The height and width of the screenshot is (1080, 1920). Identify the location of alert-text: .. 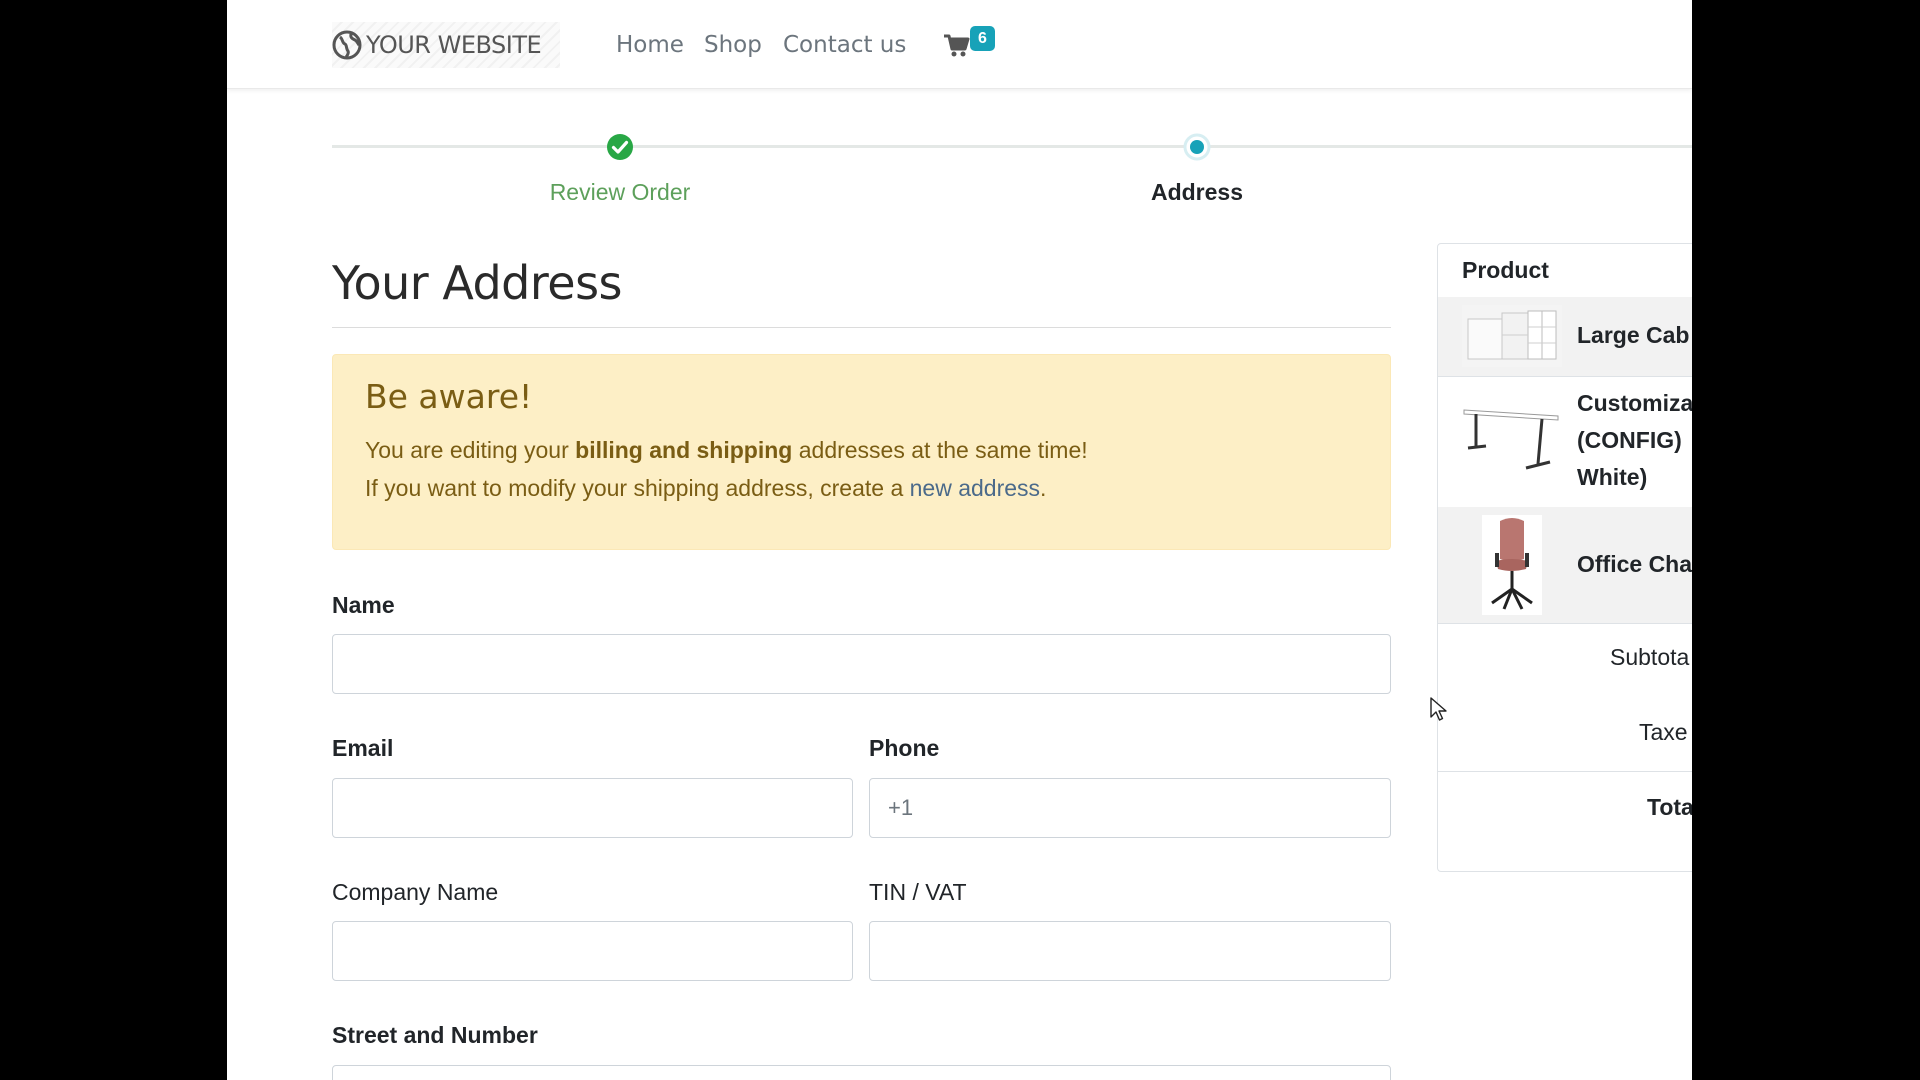
(1043, 488).